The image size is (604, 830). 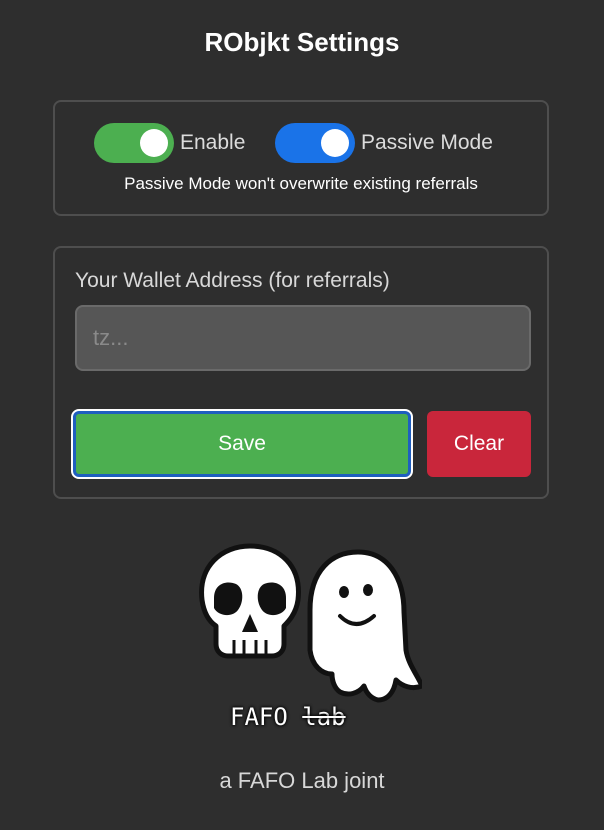 What do you see at coordinates (250, 601) in the screenshot?
I see `skull-icon` at bounding box center [250, 601].